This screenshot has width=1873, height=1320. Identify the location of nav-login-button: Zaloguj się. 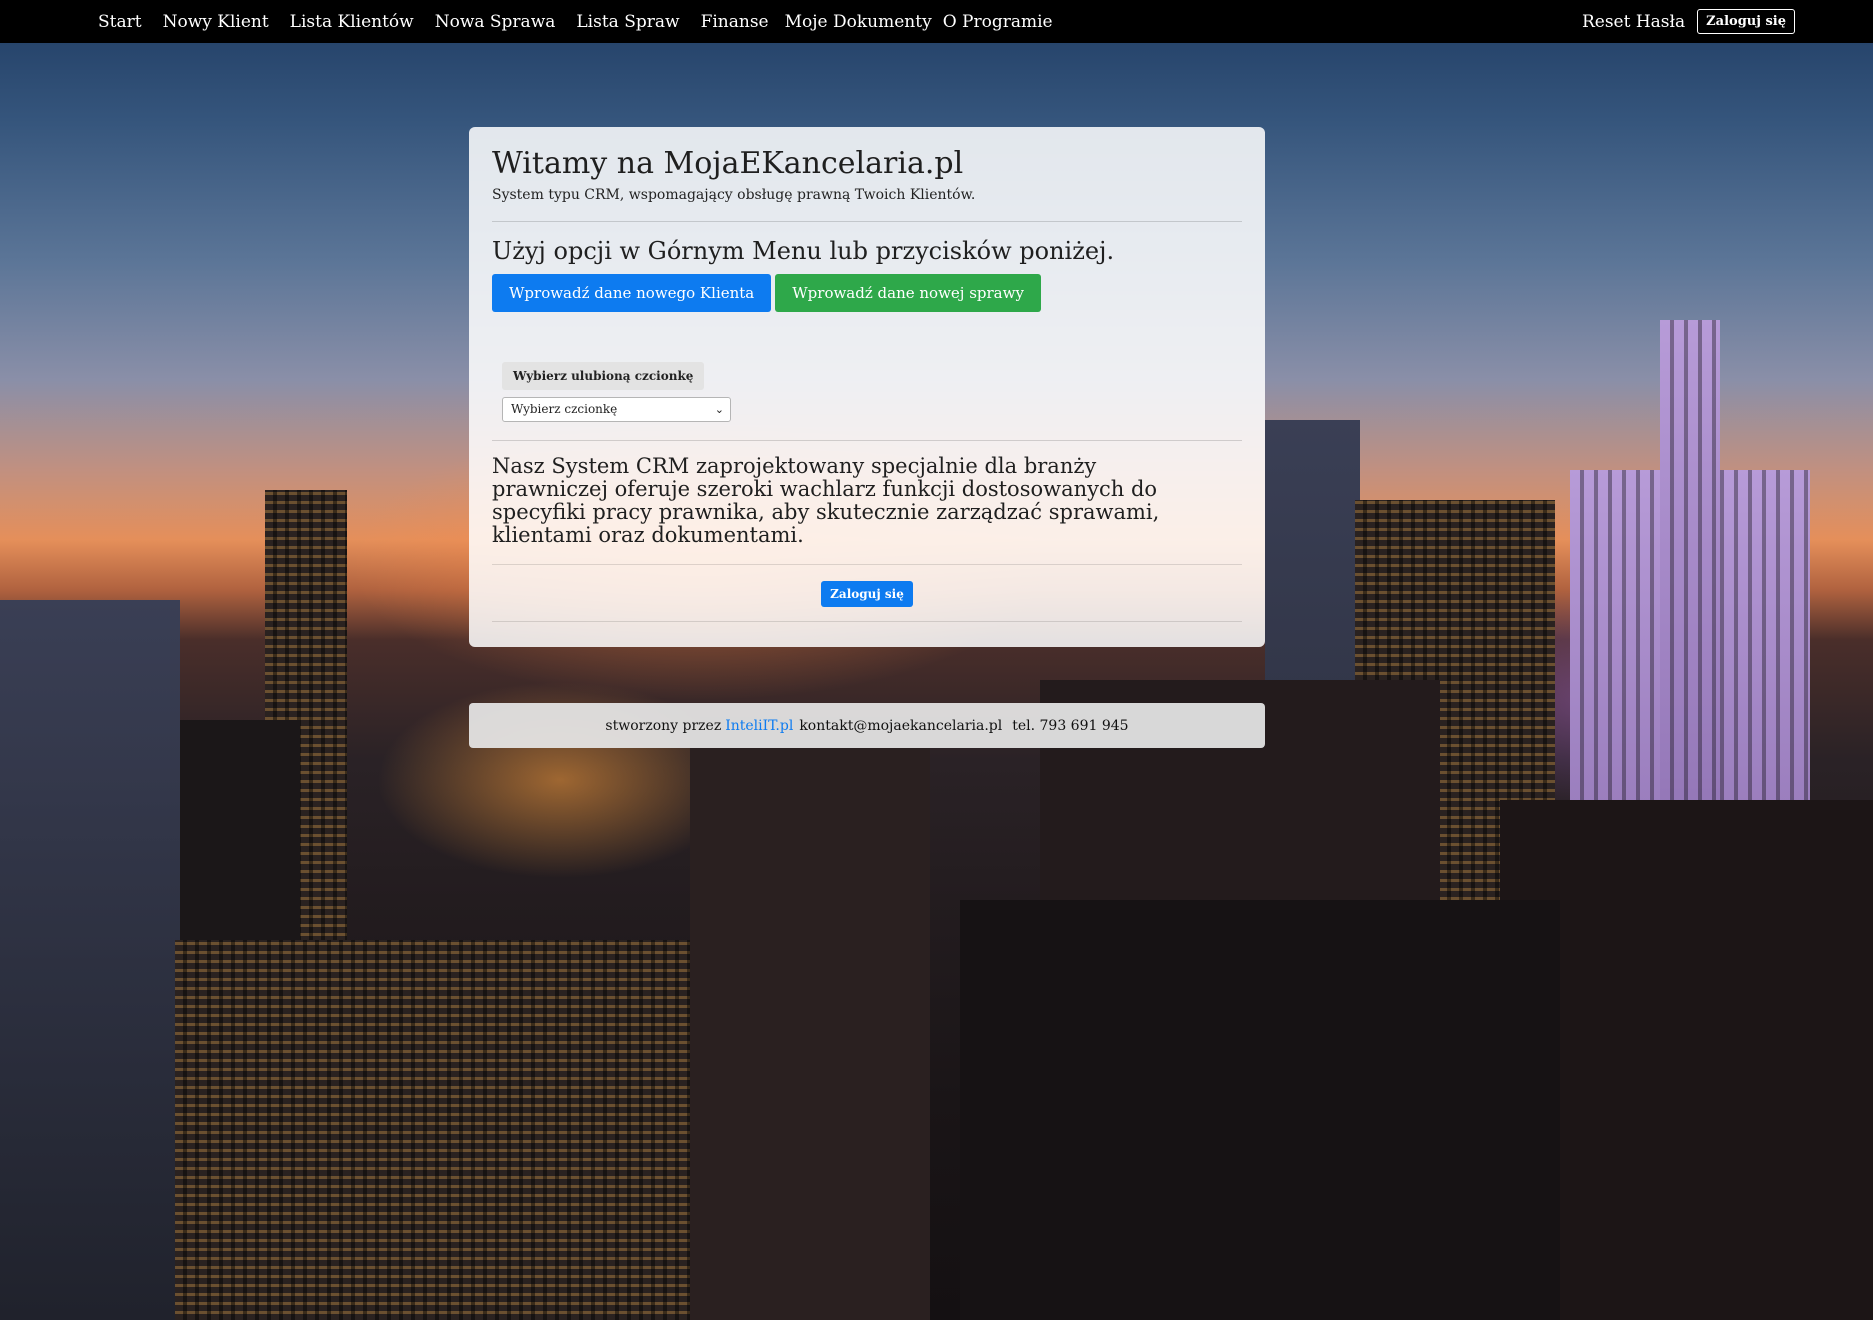
(1746, 21).